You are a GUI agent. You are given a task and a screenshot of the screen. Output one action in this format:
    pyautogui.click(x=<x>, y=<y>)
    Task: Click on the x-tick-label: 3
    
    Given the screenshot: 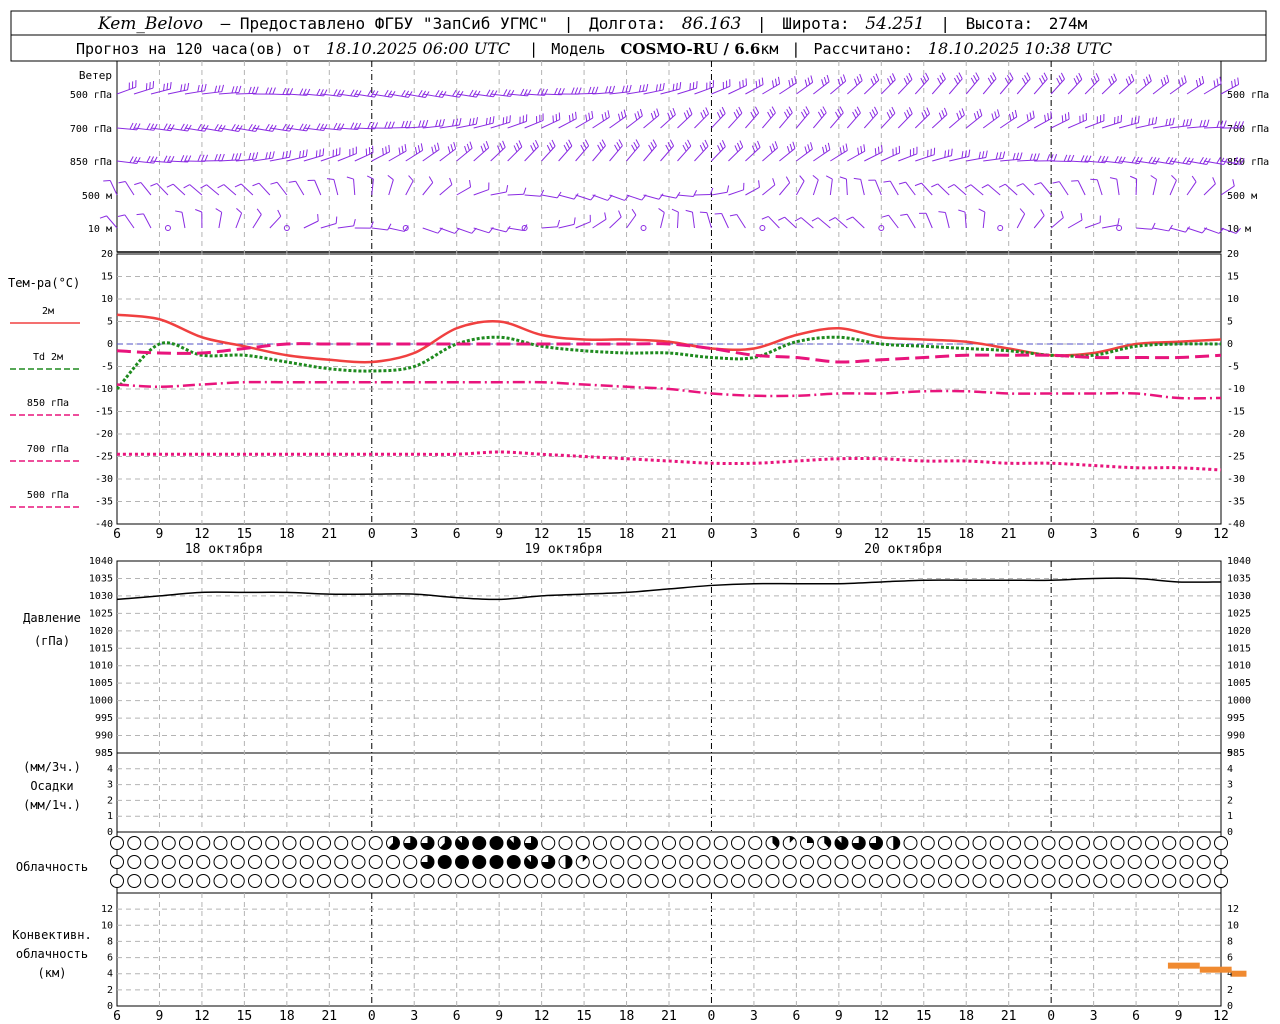 What is the action you would take?
    pyautogui.click(x=754, y=534)
    